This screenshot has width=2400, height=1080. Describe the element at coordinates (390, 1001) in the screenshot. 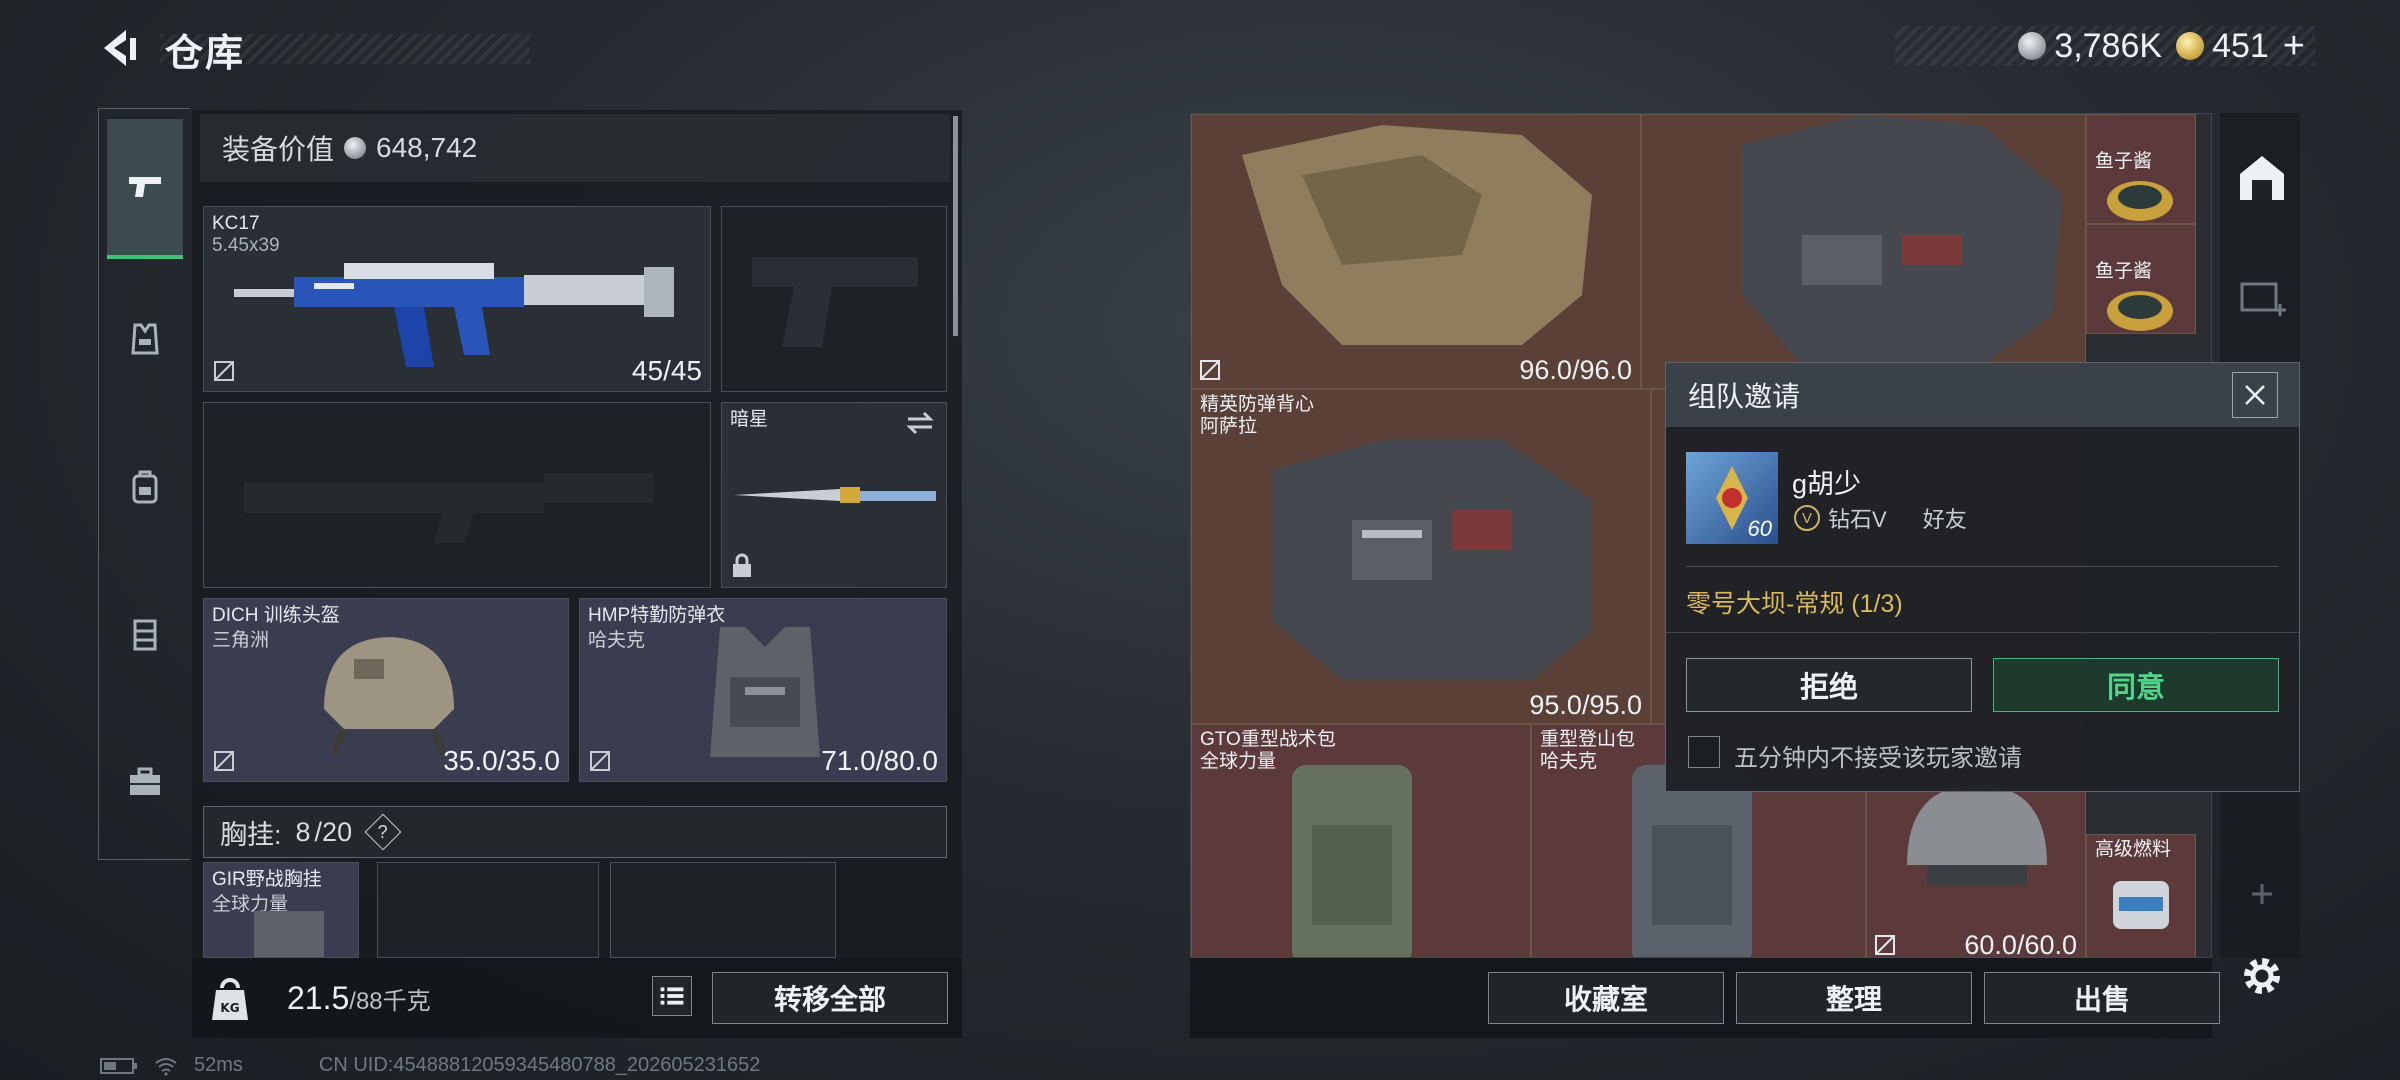

I see `weight-max: /88千克` at that location.